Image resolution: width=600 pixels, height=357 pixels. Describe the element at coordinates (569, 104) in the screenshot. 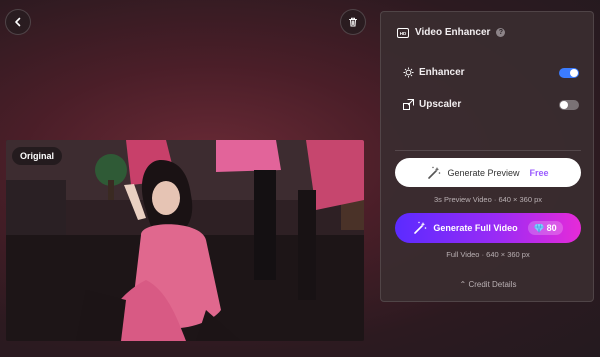

I see `upscaler-toggle` at that location.